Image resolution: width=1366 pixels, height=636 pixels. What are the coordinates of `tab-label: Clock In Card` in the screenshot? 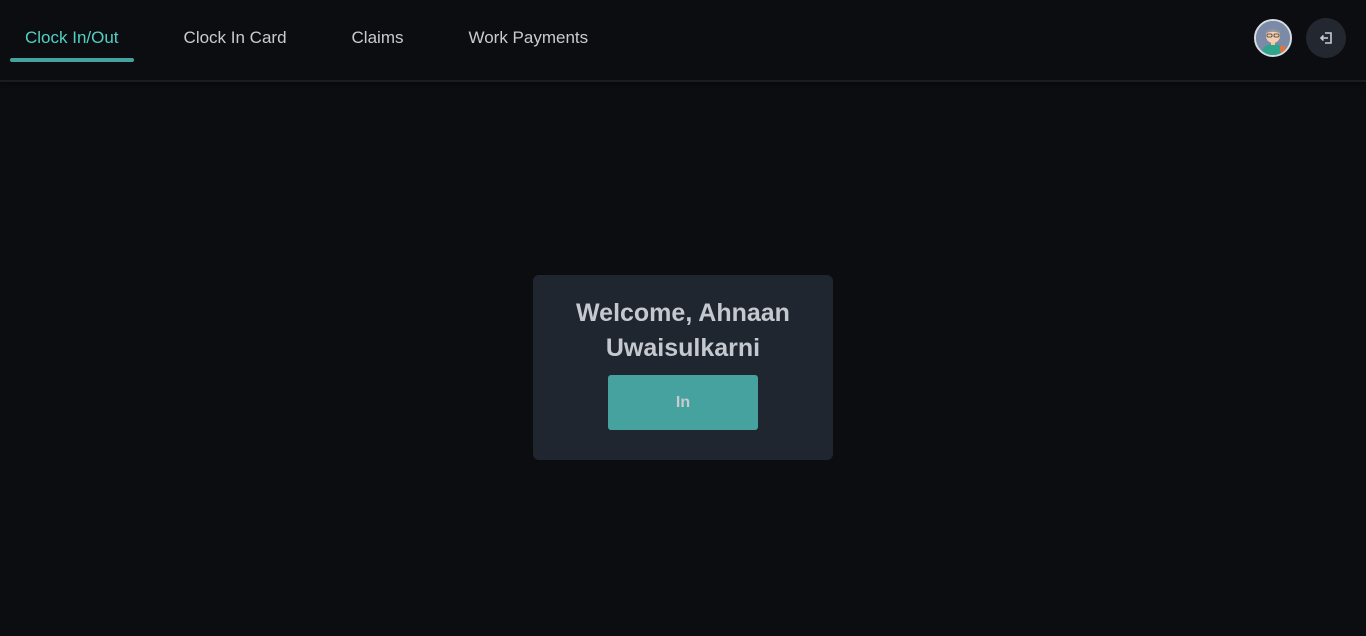 It's located at (235, 37).